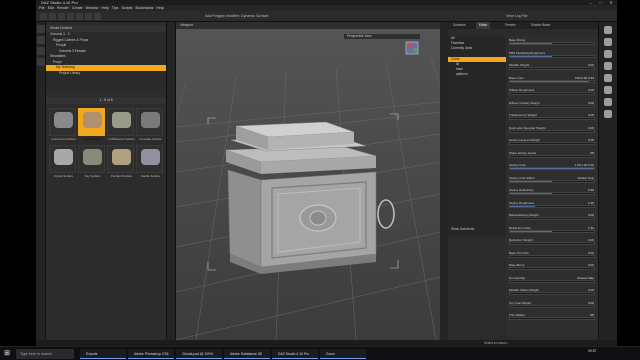 Image resolution: width=640 pixels, height=360 pixels. Describe the element at coordinates (91, 161) in the screenshot. I see `content-thumbnail: Key Surface` at that location.